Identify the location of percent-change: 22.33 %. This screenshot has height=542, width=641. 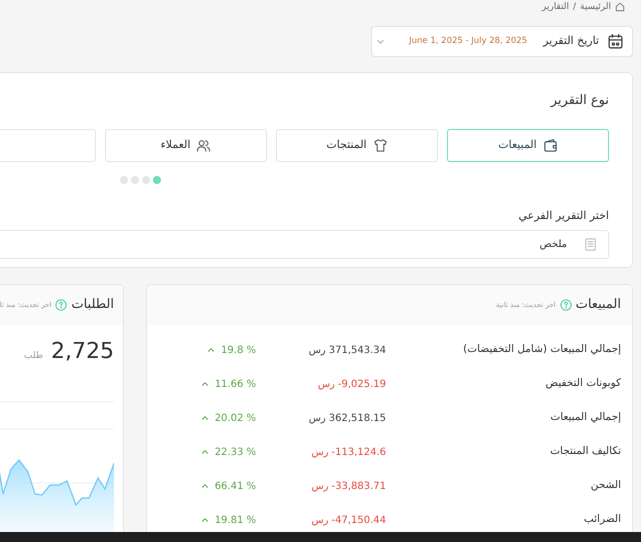
(235, 453).